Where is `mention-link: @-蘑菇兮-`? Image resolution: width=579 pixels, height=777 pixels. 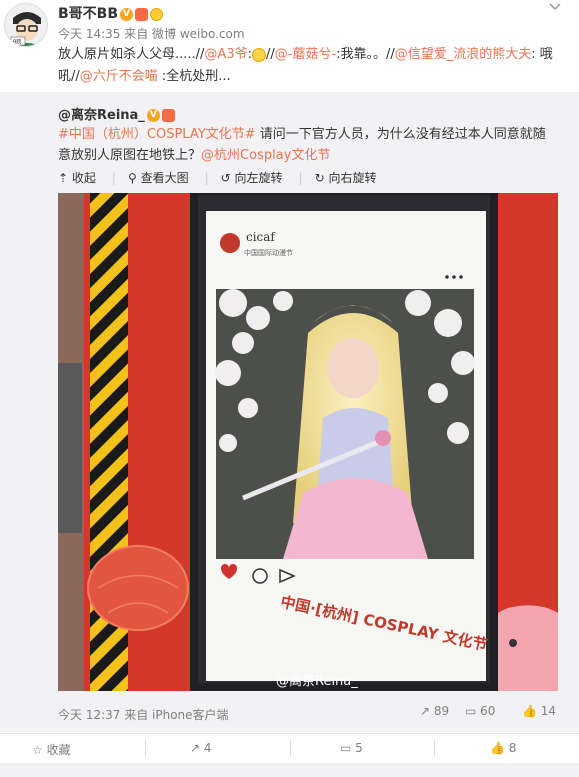
mention-link: @-蘑菇兮- is located at coordinates (305, 54).